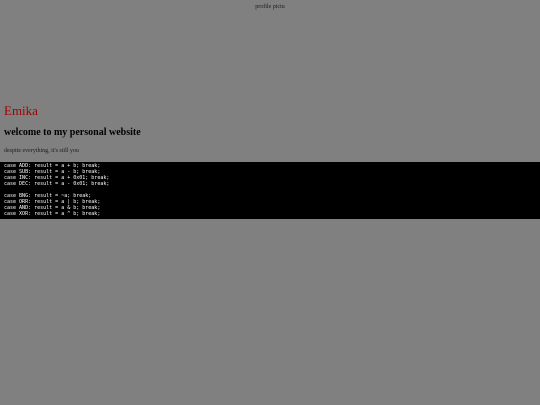 This screenshot has height=405, width=540. I want to click on code-line: case XOR: result = a ^ b; break;, so click(52, 214).